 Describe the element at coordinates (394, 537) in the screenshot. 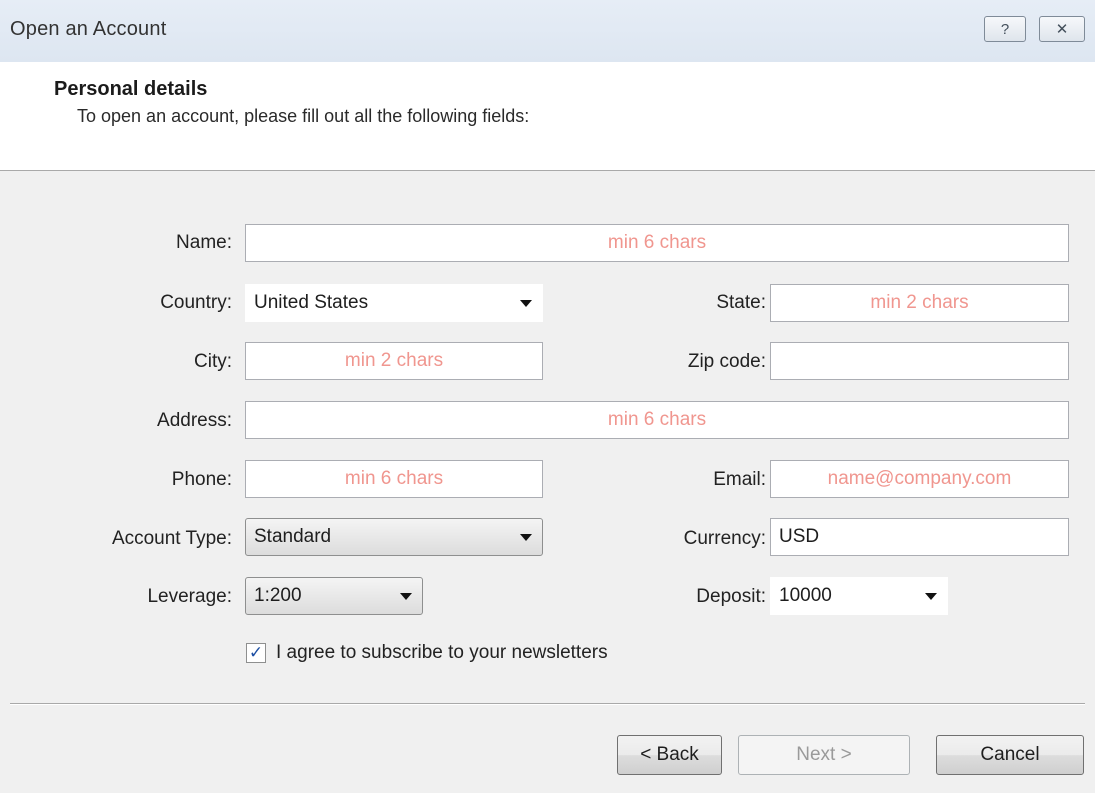

I see `account-type-select: Standard` at that location.